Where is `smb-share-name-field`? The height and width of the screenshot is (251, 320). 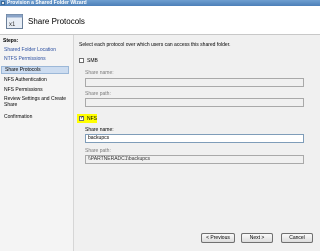
smb-share-name-field is located at coordinates (194, 82).